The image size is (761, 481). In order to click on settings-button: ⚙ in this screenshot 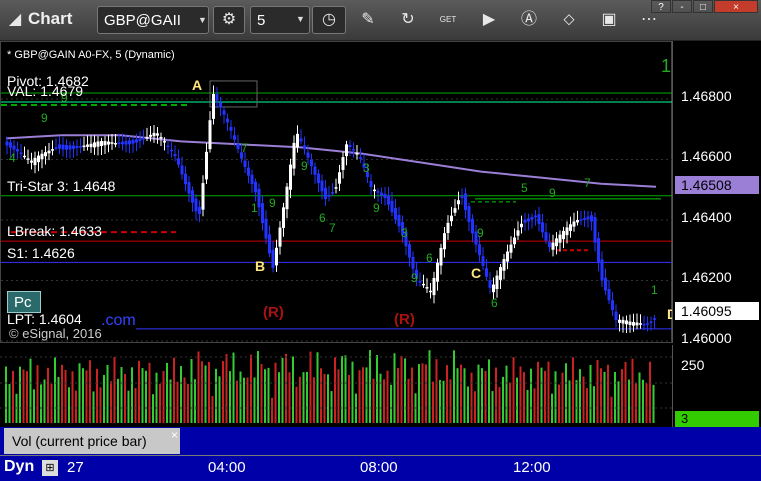, I will do `click(229, 20)`.